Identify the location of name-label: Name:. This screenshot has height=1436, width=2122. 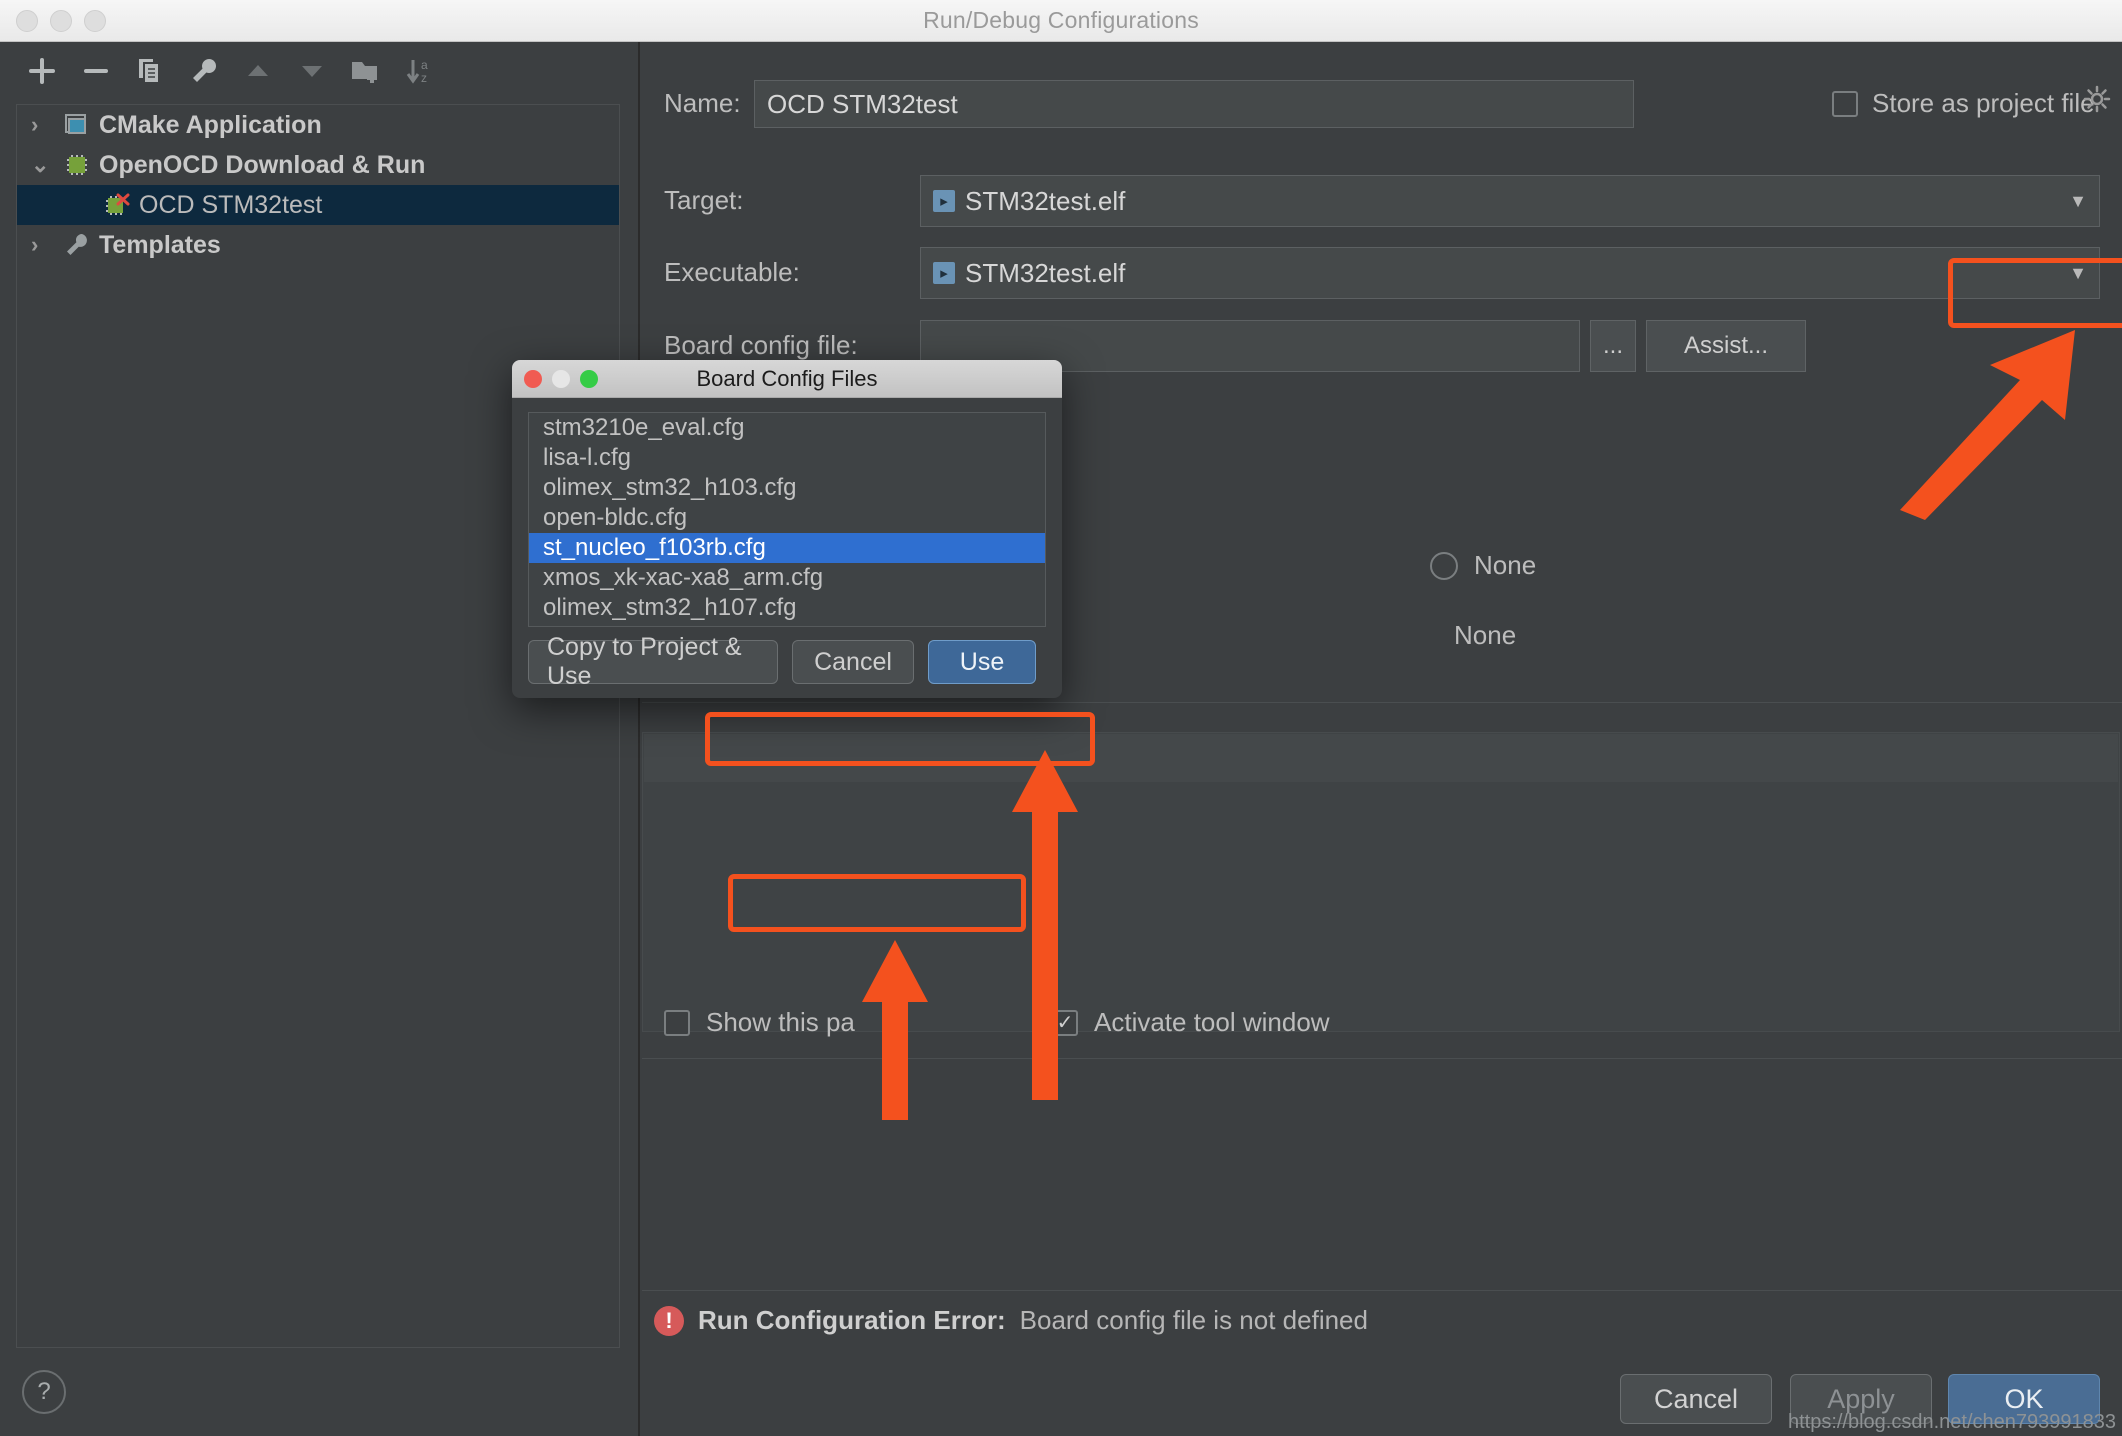
(702, 103).